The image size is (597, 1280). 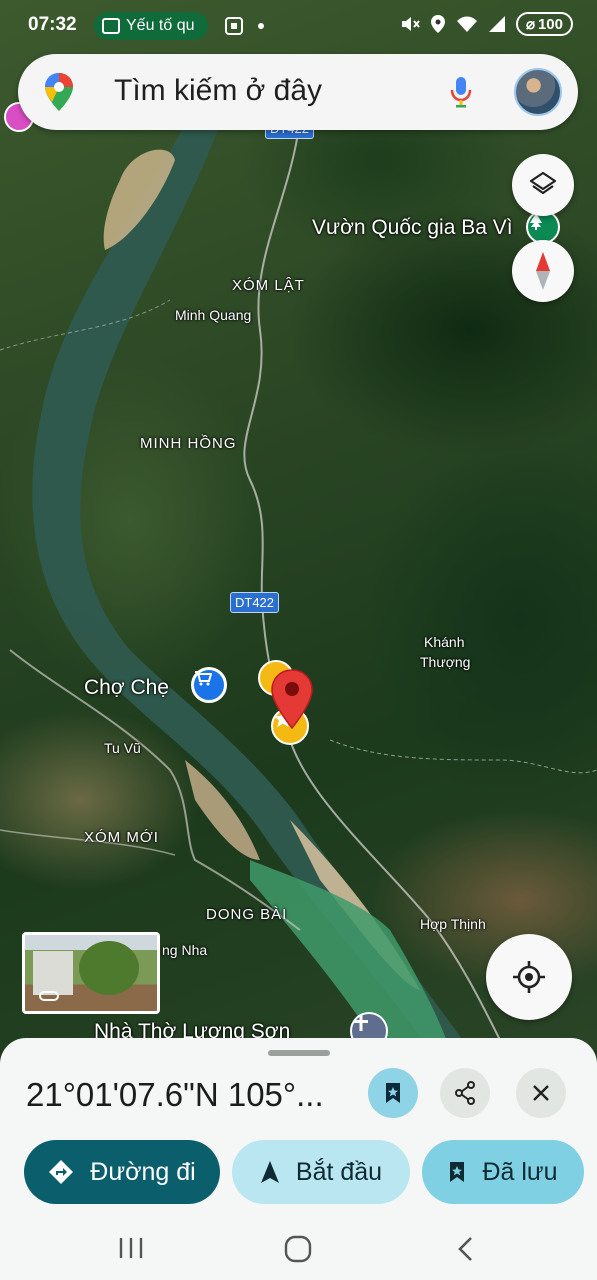 I want to click on map-label-dong-bai: DONG BÀI, so click(x=247, y=914).